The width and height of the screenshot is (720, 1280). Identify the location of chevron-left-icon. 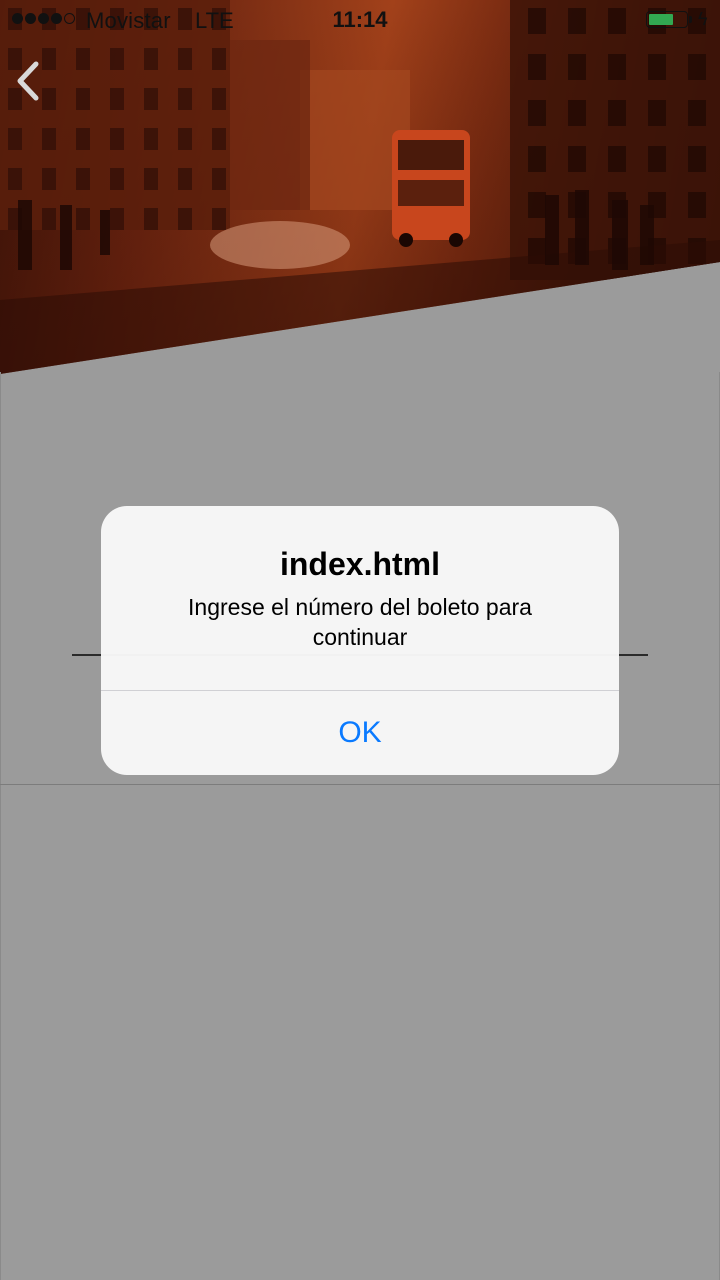
(28, 81).